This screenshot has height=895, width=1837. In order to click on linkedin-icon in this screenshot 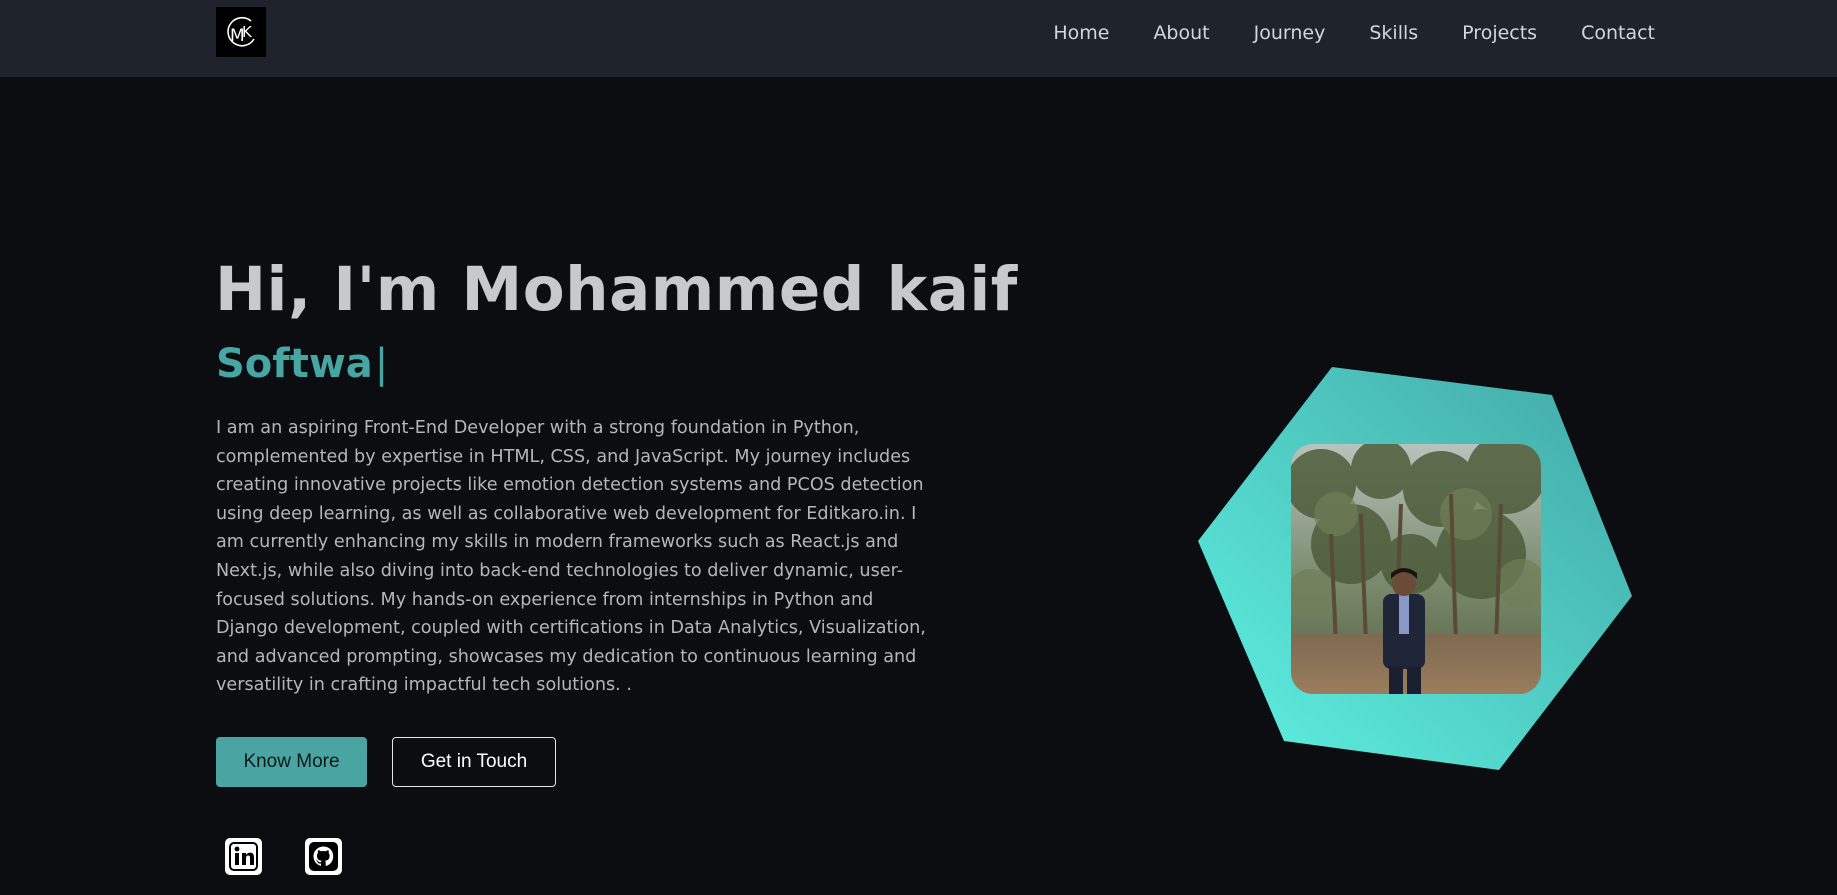, I will do `click(243, 856)`.